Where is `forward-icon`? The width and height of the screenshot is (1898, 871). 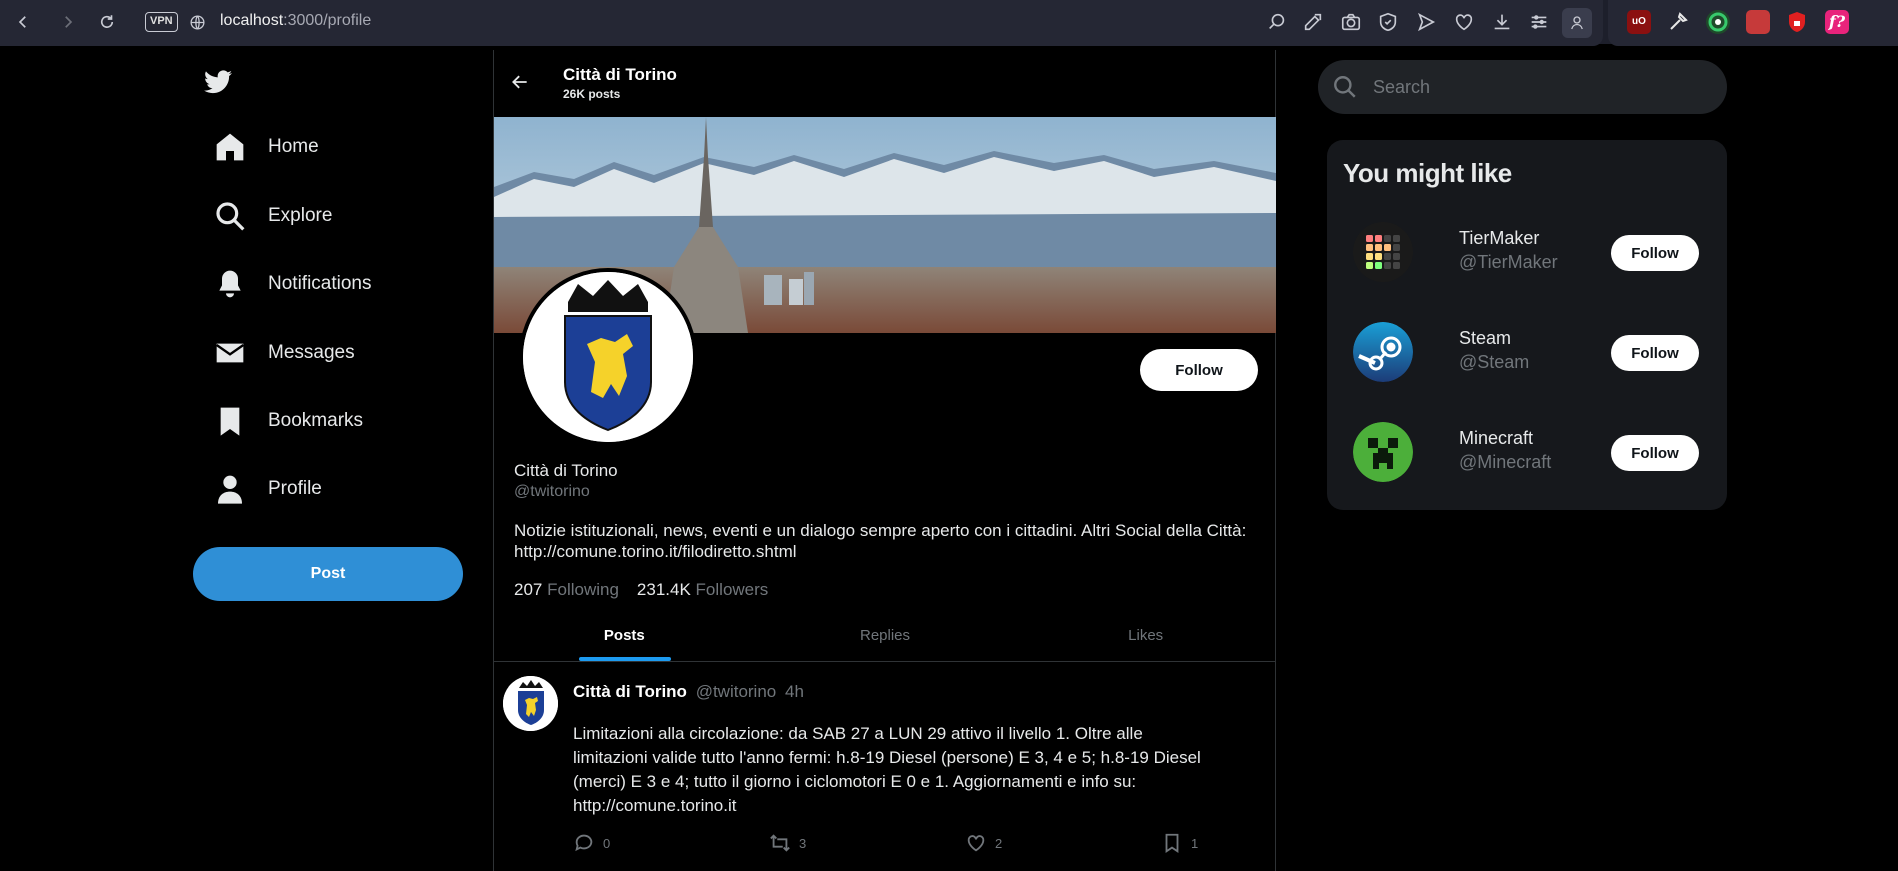 forward-icon is located at coordinates (68, 22).